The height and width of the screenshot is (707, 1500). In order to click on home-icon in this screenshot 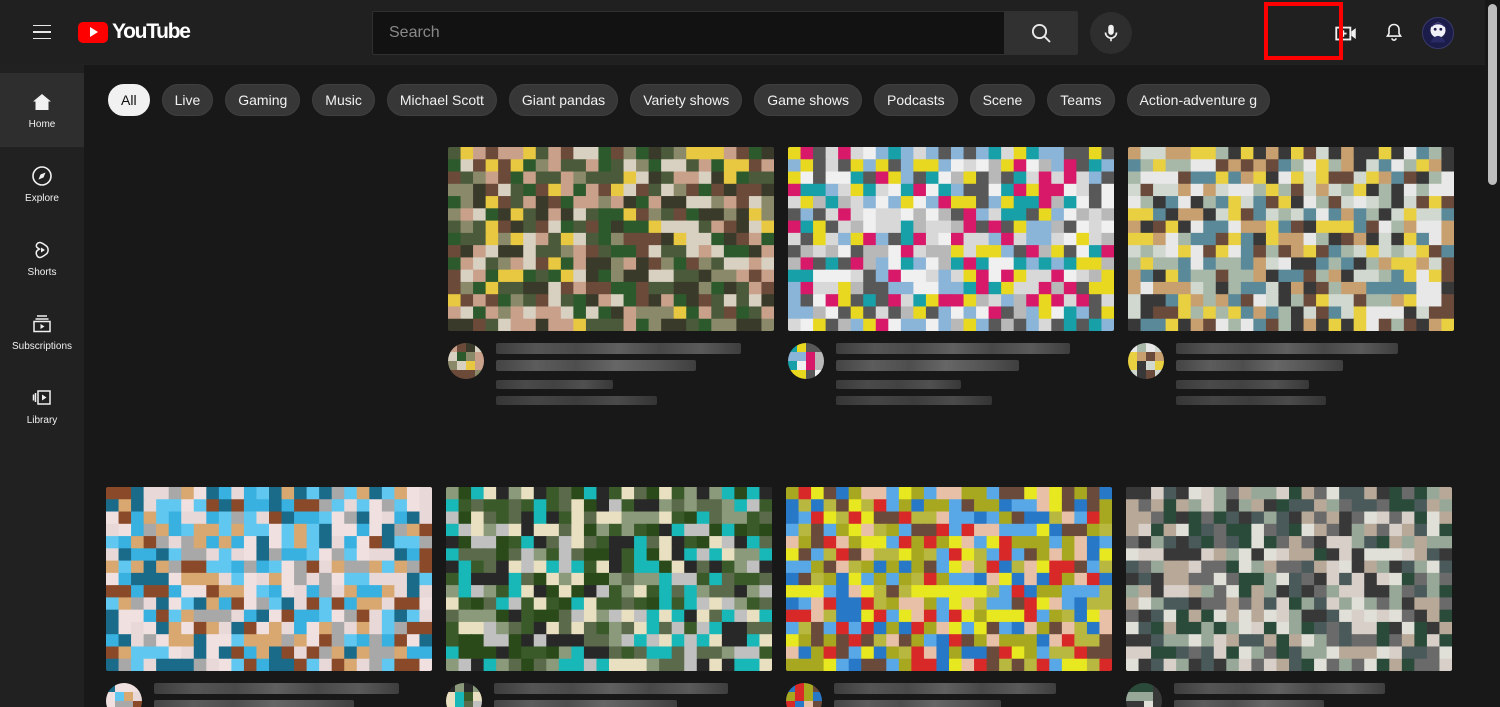, I will do `click(42, 102)`.